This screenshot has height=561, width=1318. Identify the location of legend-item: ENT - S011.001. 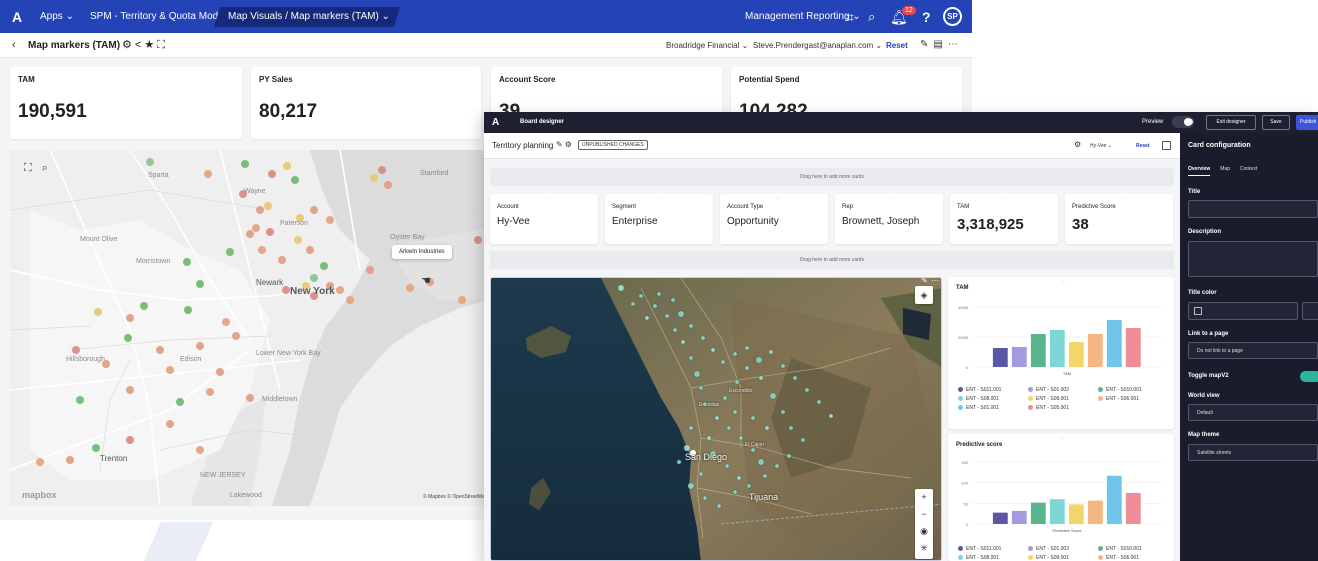
(979, 549).